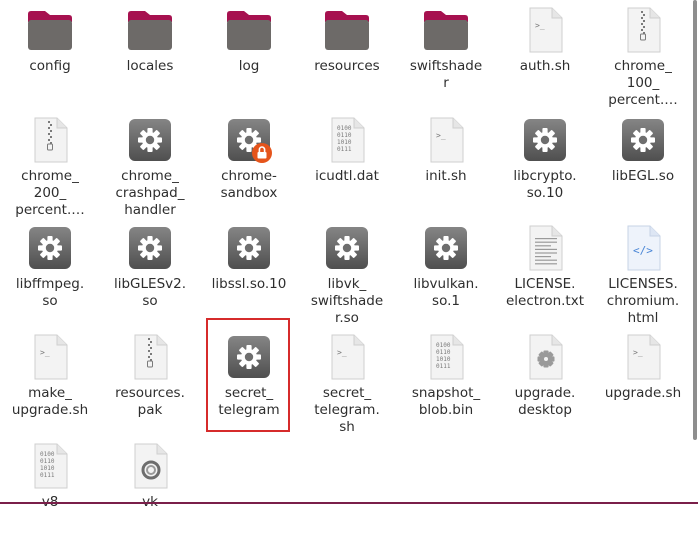 The height and width of the screenshot is (544, 698). I want to click on file-label: snapshot_ blob.bin, so click(446, 401).